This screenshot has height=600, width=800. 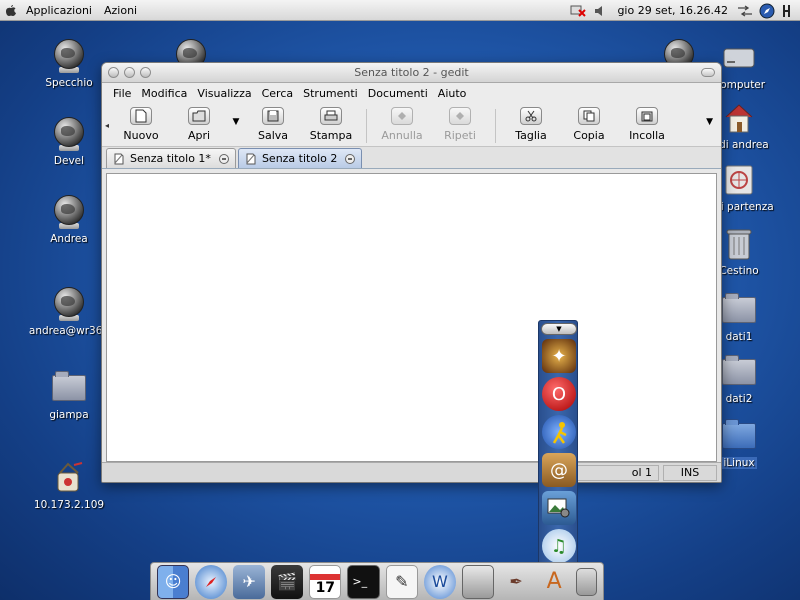 I want to click on menu-aiuto: Aiuto, so click(x=452, y=93).